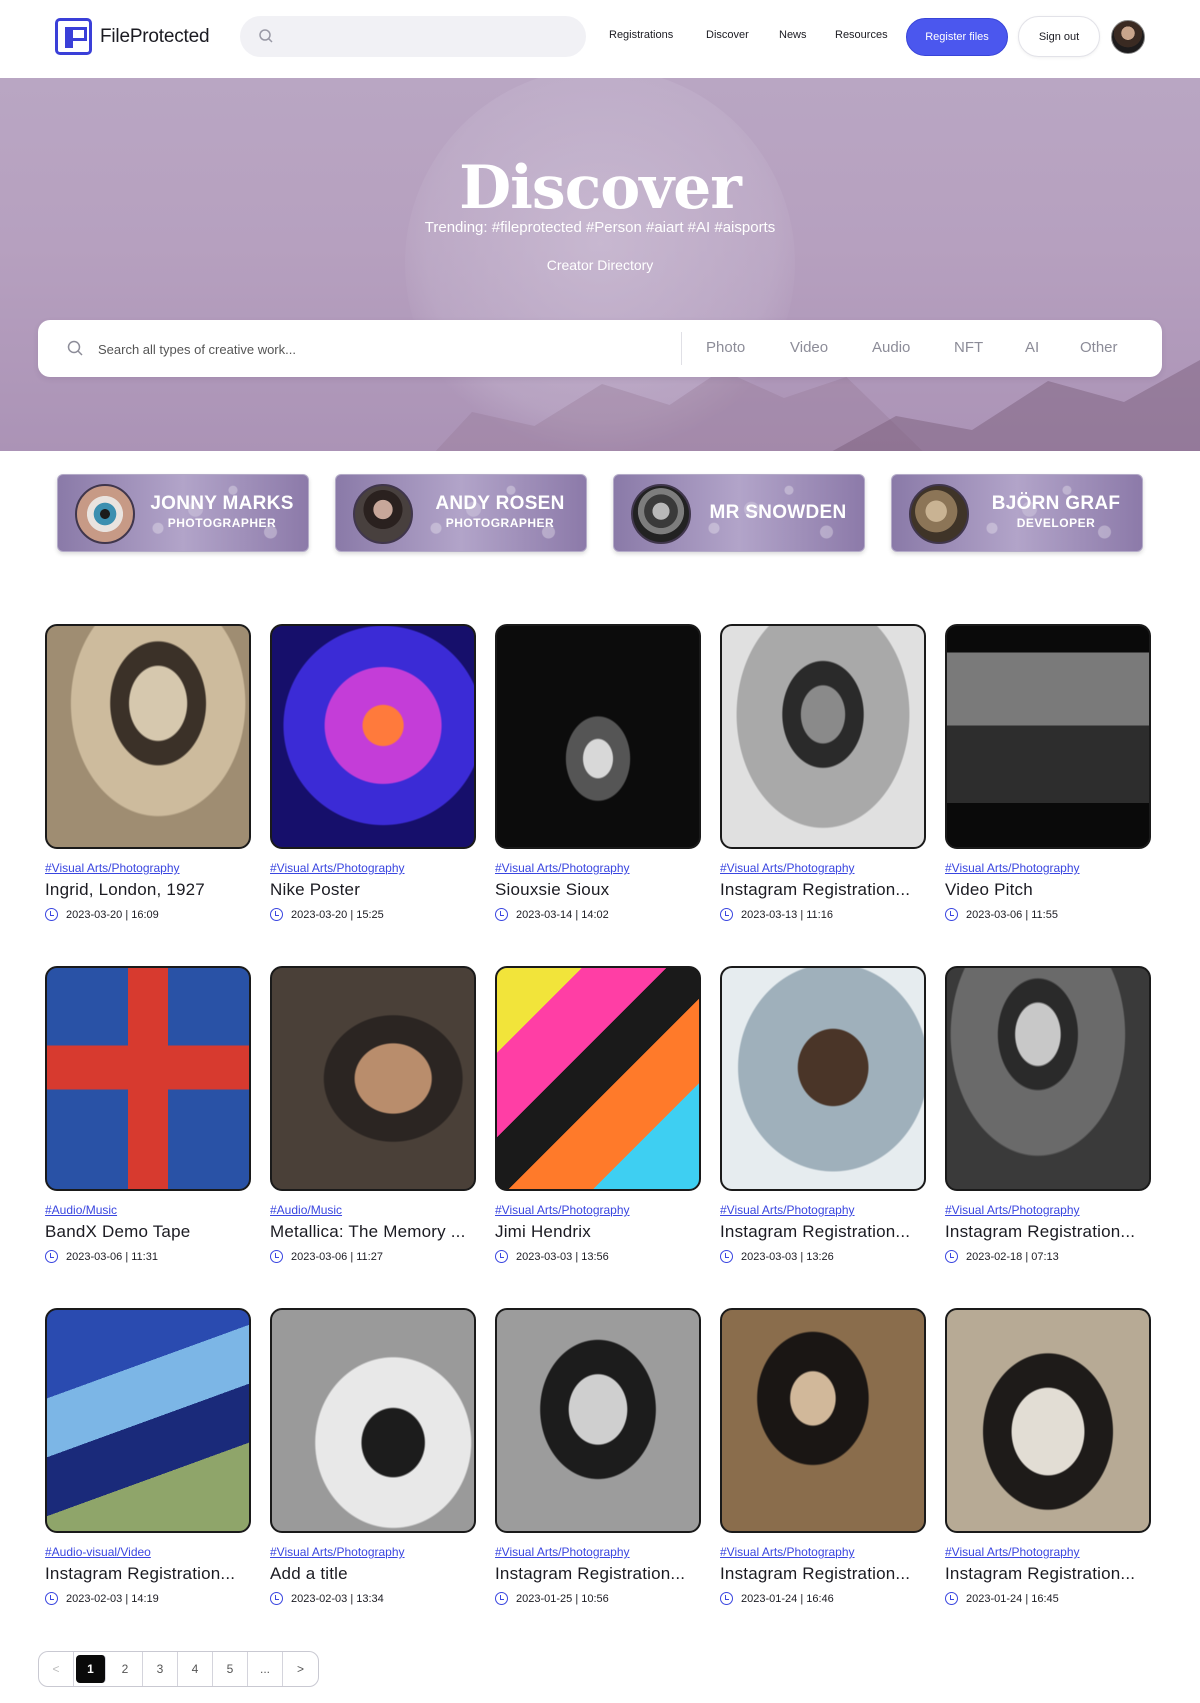 The width and height of the screenshot is (1200, 1703). I want to click on artwork-title: BandX Demo Tape, so click(148, 1232).